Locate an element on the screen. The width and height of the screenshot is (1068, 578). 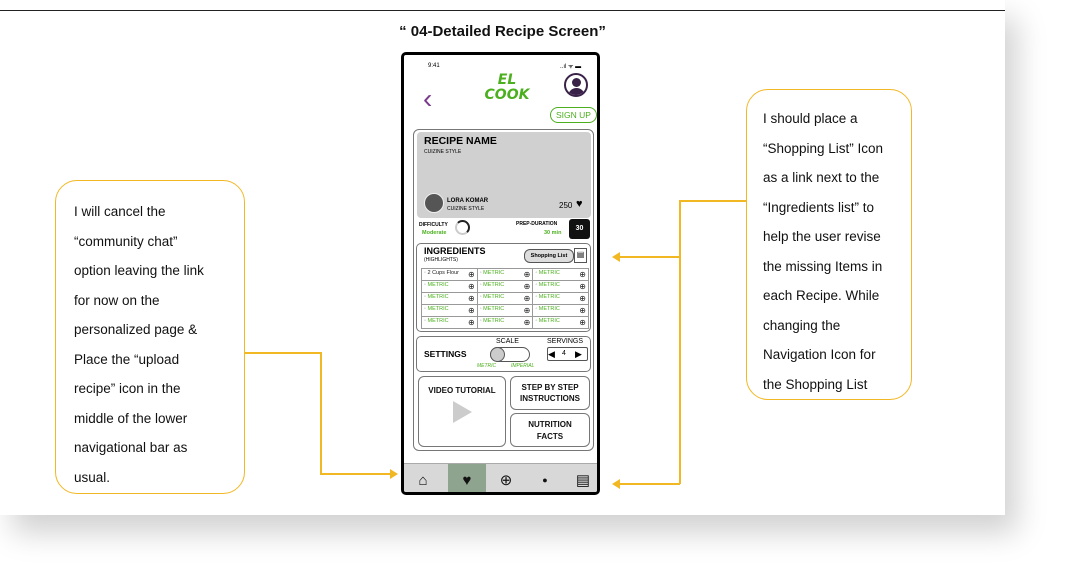
author-avatar is located at coordinates (434, 203).